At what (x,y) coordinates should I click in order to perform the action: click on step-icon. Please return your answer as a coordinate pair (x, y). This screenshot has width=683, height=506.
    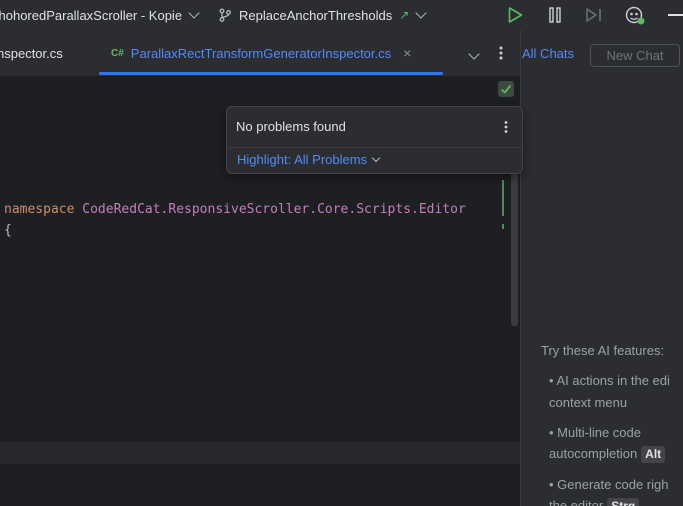
    Looking at the image, I should click on (594, 15).